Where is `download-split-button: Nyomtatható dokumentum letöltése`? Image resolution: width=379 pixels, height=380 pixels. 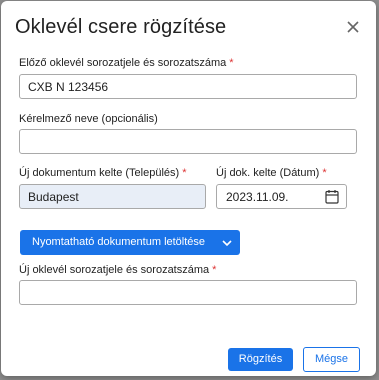
download-split-button: Nyomtatható dokumentum letöltése is located at coordinates (130, 242).